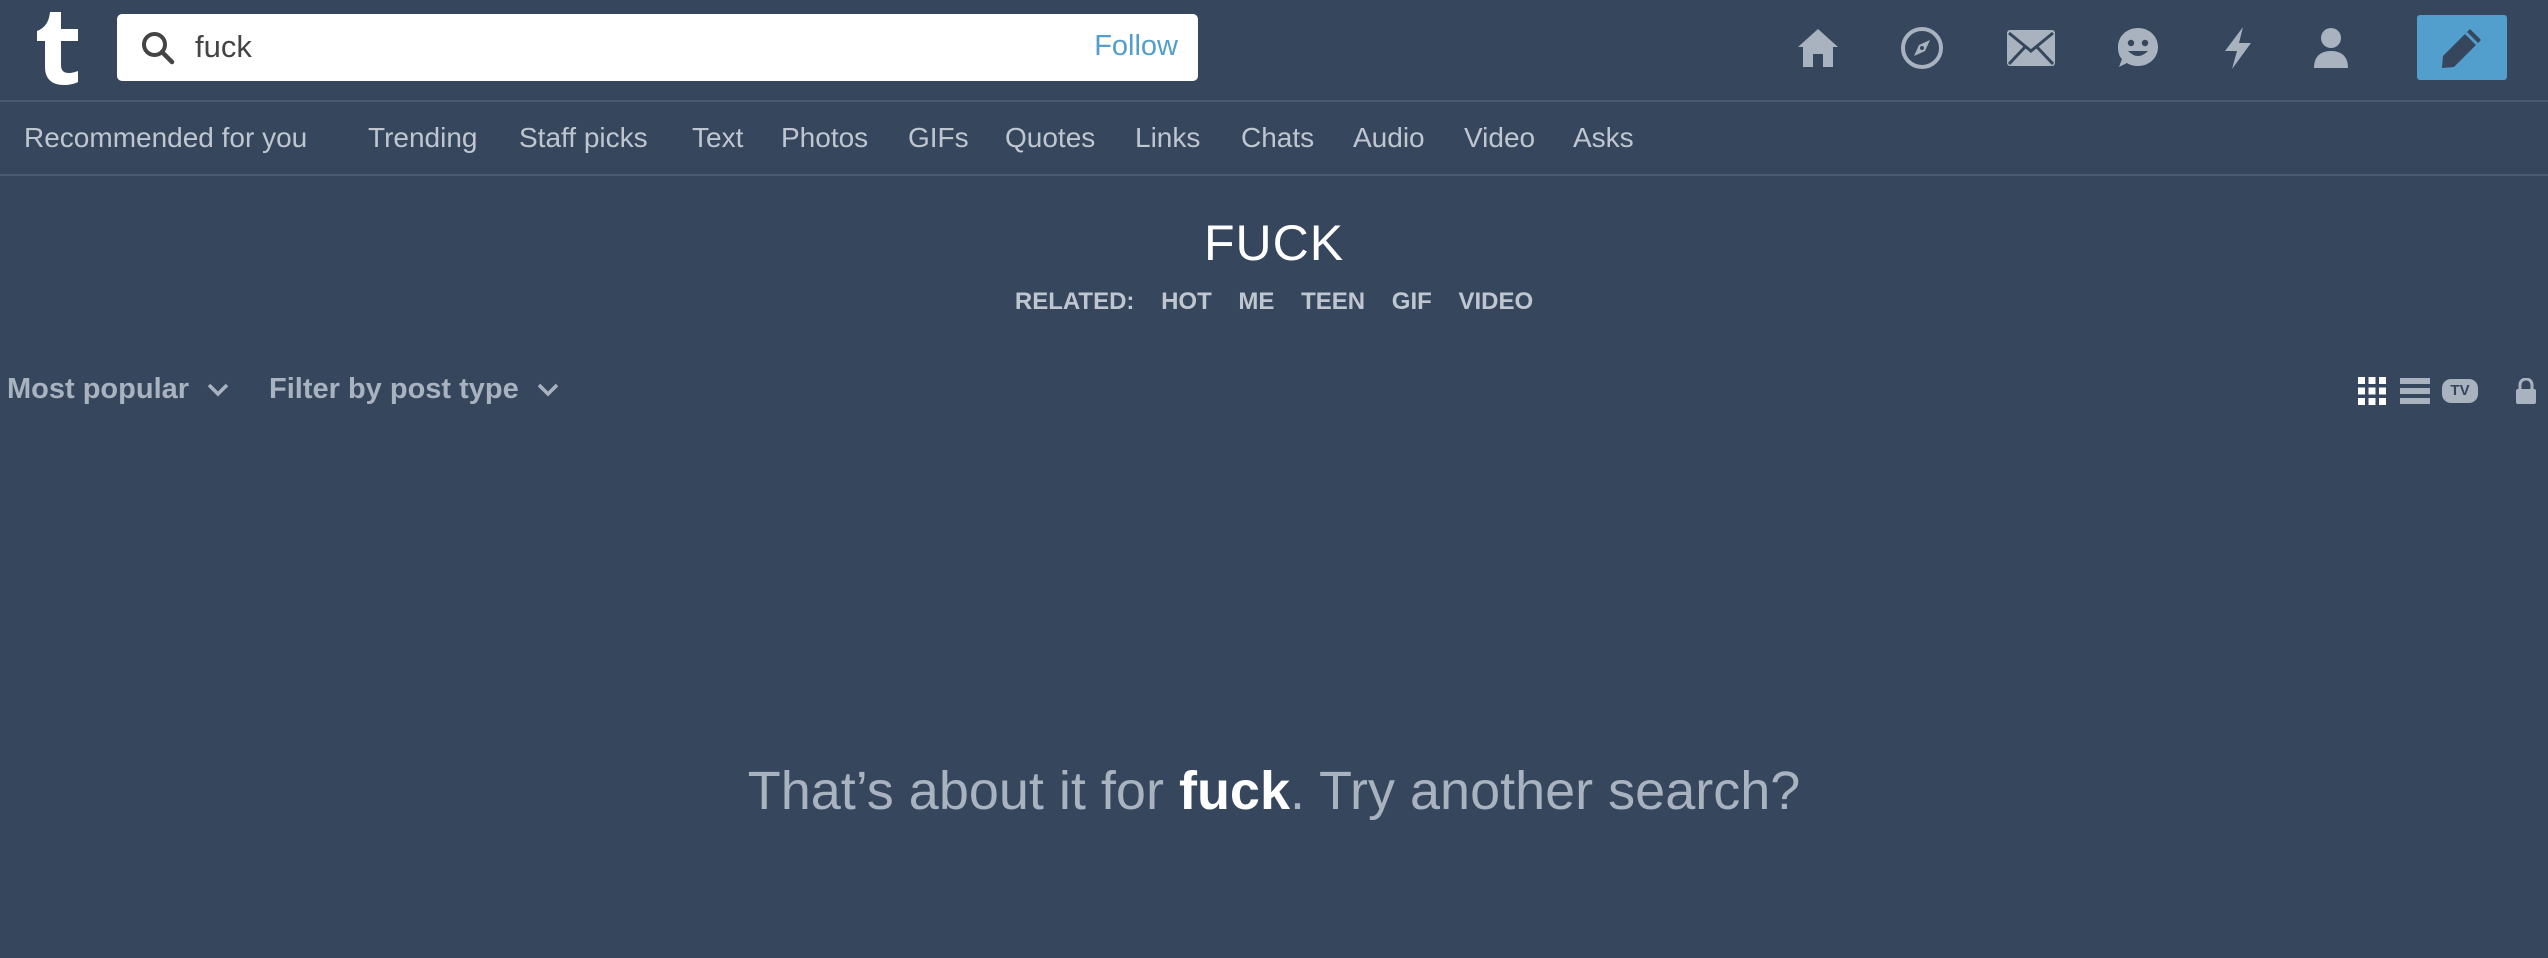  What do you see at coordinates (165, 138) in the screenshot?
I see `tab-recommended: Recommended for you` at bounding box center [165, 138].